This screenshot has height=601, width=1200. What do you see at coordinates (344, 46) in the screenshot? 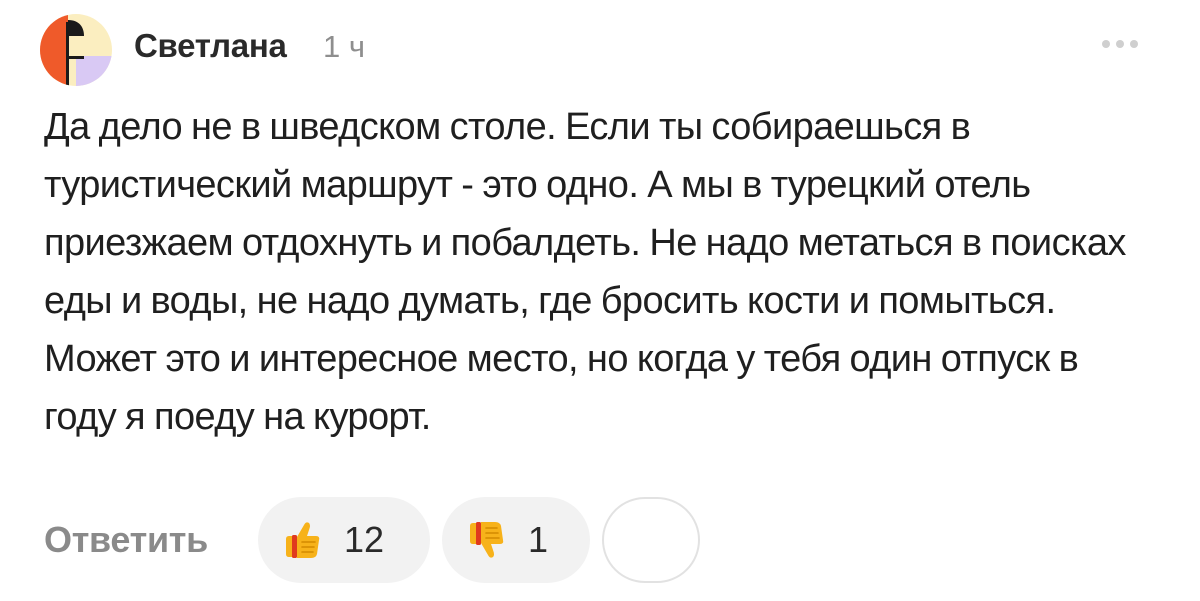
I see `comment-timestamp: 1 ч` at bounding box center [344, 46].